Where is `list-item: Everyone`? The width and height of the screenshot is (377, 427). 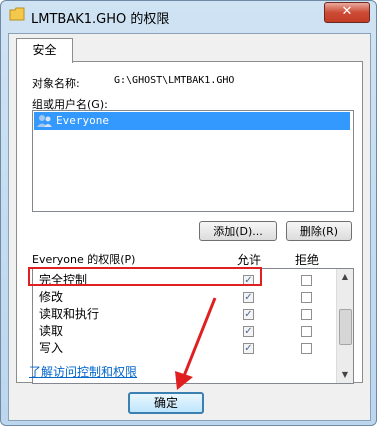
list-item: Everyone is located at coordinates (192, 121).